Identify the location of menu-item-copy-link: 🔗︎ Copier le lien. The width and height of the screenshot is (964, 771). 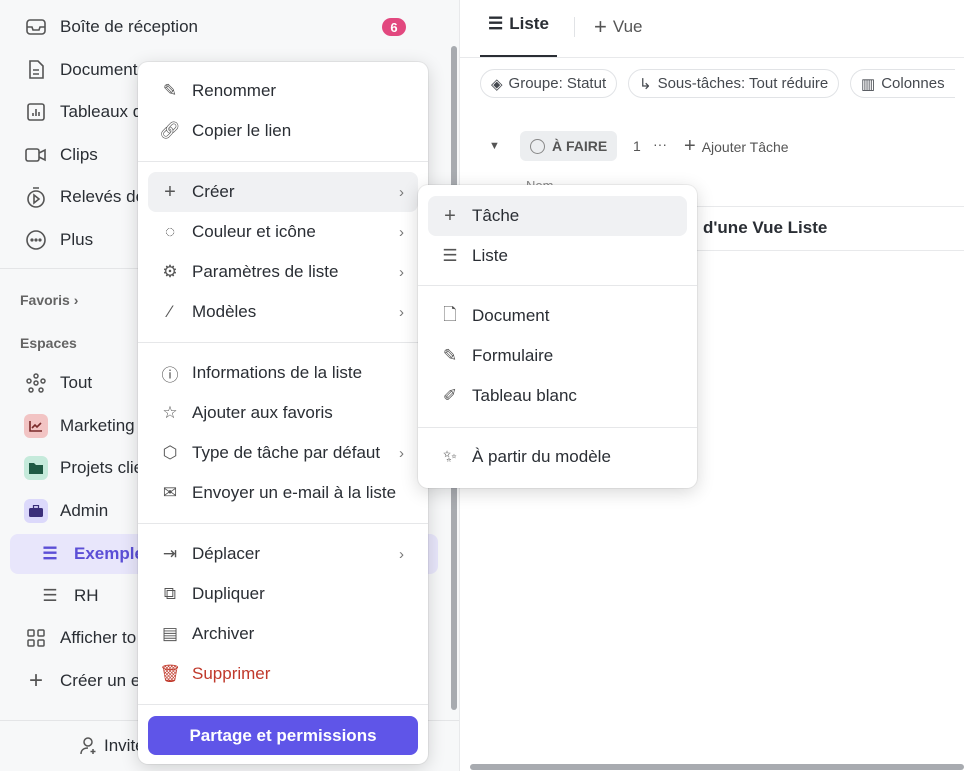
(283, 131).